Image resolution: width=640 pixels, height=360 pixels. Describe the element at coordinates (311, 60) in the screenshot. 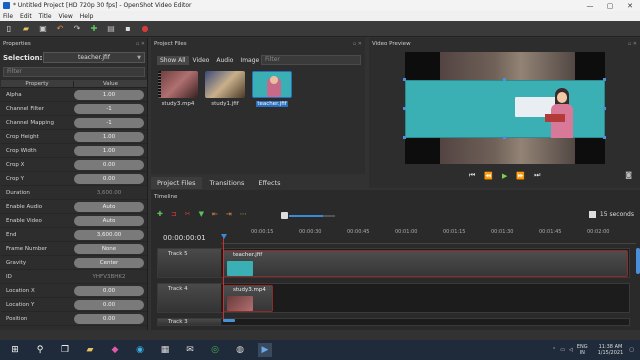

I see `project-files-filter-input: Filter` at that location.